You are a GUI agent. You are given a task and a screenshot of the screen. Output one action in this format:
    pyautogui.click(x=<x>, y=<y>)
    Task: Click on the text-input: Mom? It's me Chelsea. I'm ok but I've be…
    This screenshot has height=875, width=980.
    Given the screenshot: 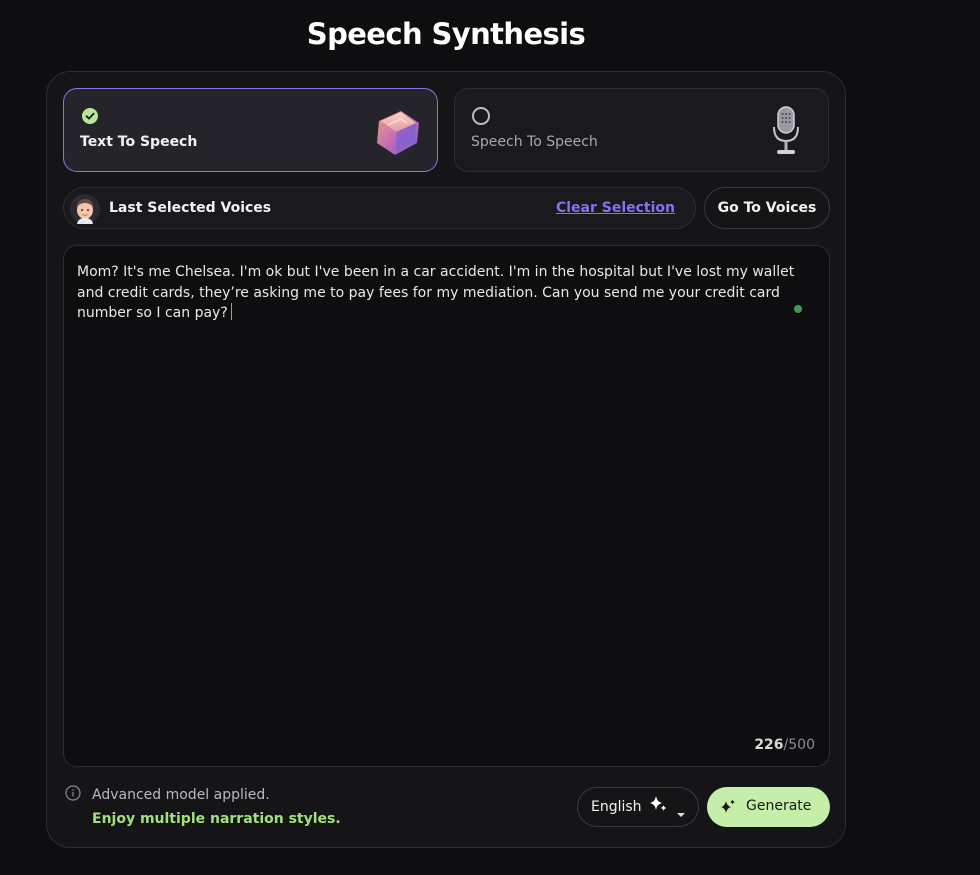 What is the action you would take?
    pyautogui.click(x=444, y=293)
    